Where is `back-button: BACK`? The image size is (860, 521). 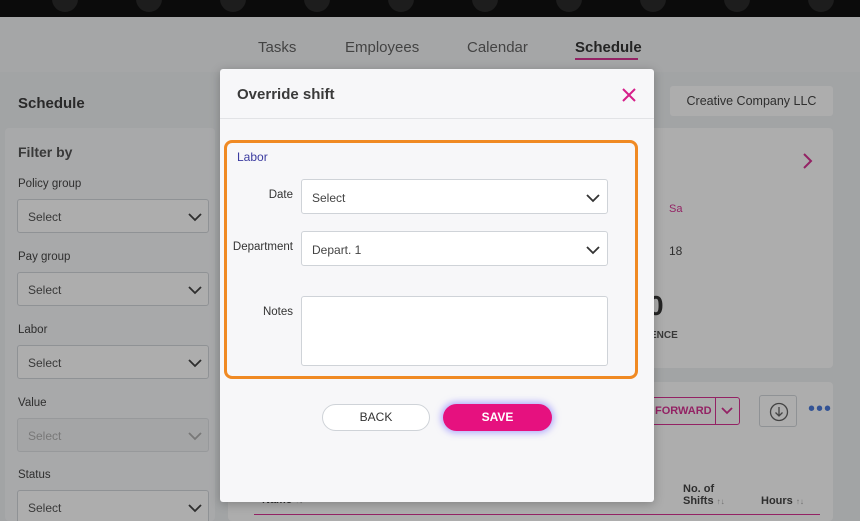
back-button: BACK is located at coordinates (376, 417).